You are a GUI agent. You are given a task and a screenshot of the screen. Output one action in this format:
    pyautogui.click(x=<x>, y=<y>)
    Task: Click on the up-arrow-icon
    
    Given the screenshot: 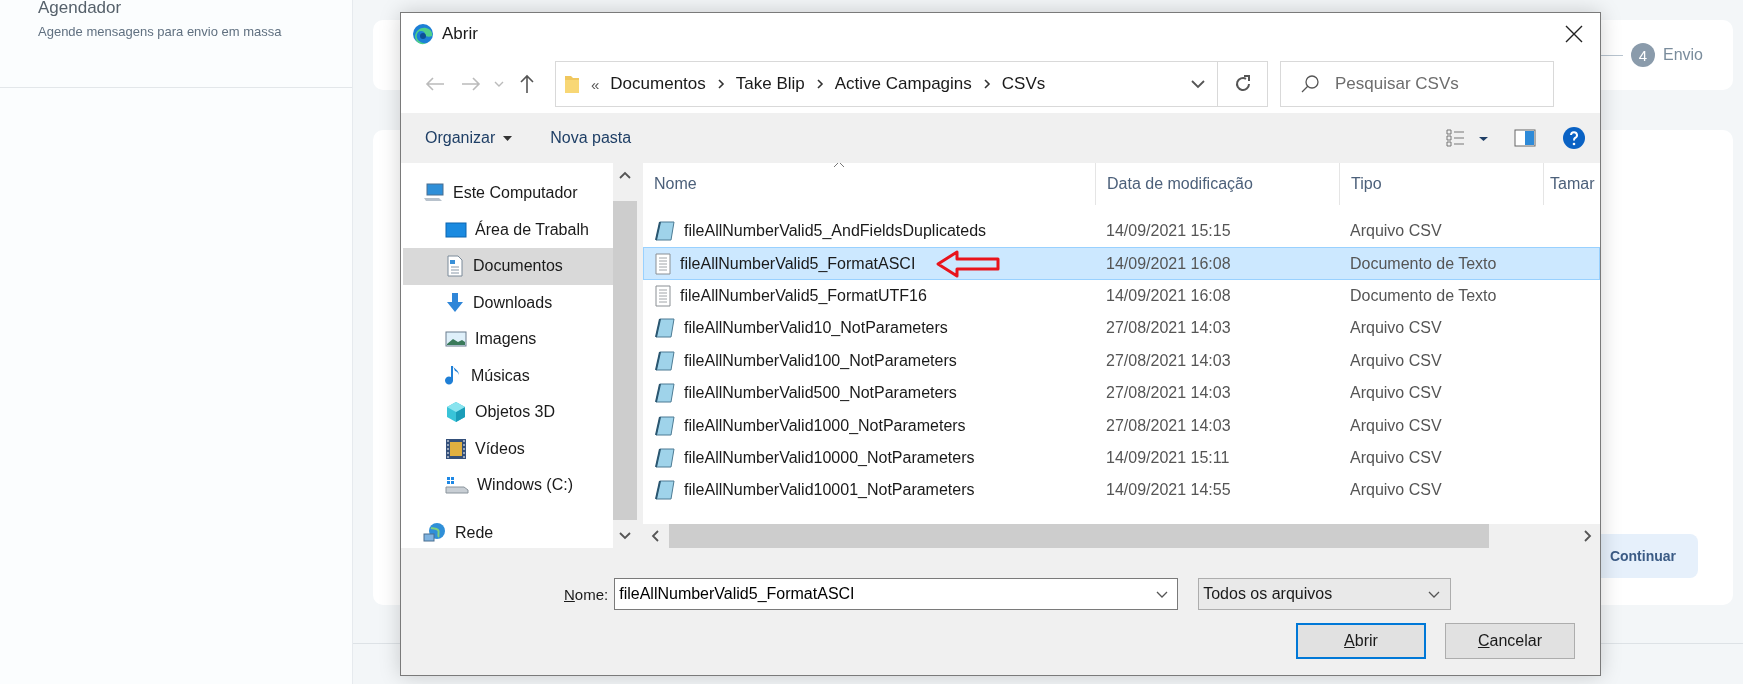 What is the action you would take?
    pyautogui.click(x=527, y=84)
    